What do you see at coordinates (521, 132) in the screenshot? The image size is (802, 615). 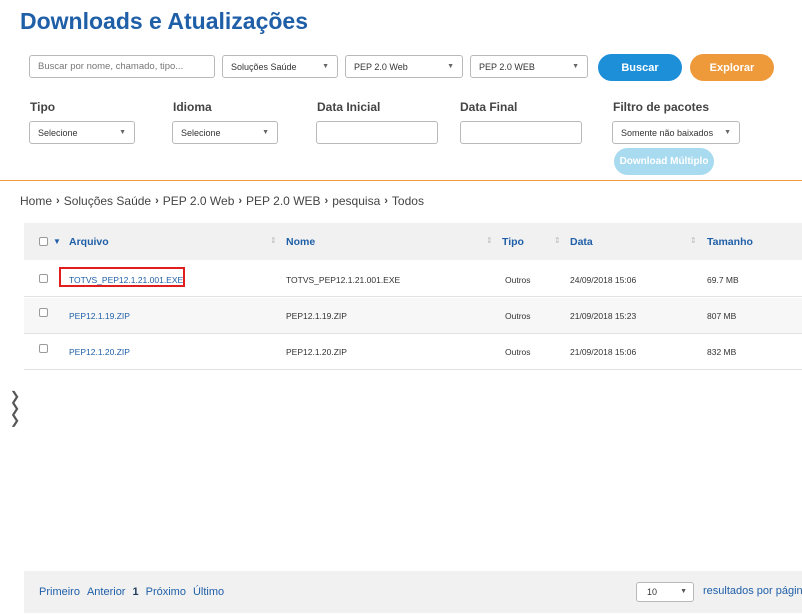 I see `data-final-input` at bounding box center [521, 132].